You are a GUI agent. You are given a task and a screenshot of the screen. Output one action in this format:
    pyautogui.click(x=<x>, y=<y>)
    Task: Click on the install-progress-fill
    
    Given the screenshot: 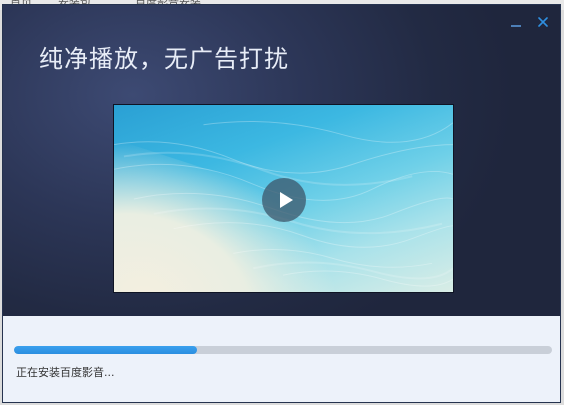 What is the action you would take?
    pyautogui.click(x=105, y=350)
    